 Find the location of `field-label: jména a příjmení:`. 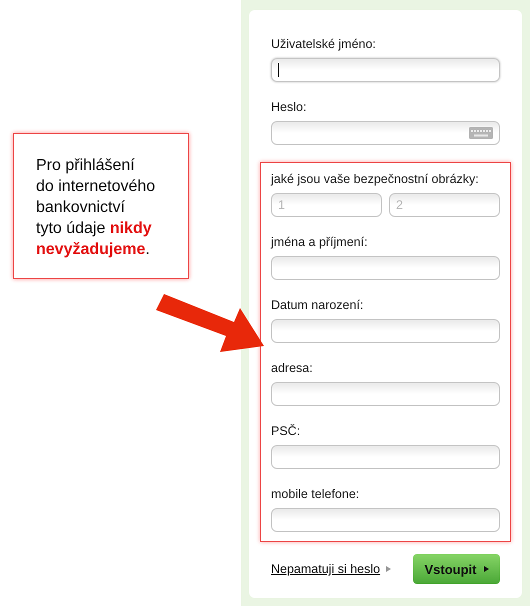

field-label: jména a příjmení: is located at coordinates (320, 242).